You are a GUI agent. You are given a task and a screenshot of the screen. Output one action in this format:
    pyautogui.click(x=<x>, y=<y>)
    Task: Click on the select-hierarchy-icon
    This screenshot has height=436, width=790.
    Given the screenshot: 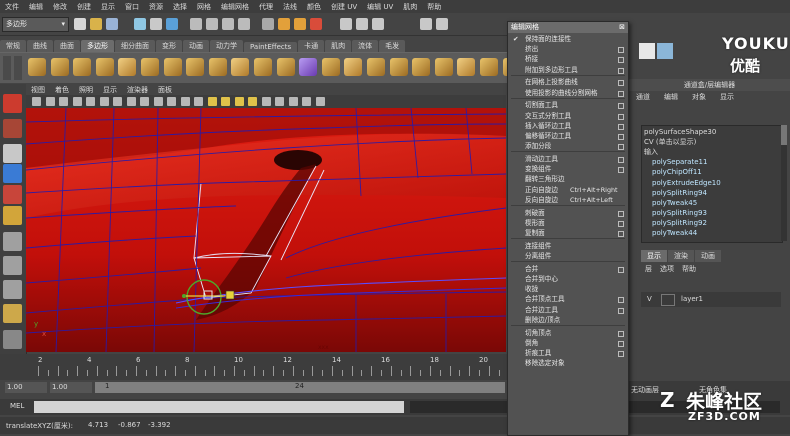 What is the action you would take?
    pyautogui.click(x=140, y=24)
    